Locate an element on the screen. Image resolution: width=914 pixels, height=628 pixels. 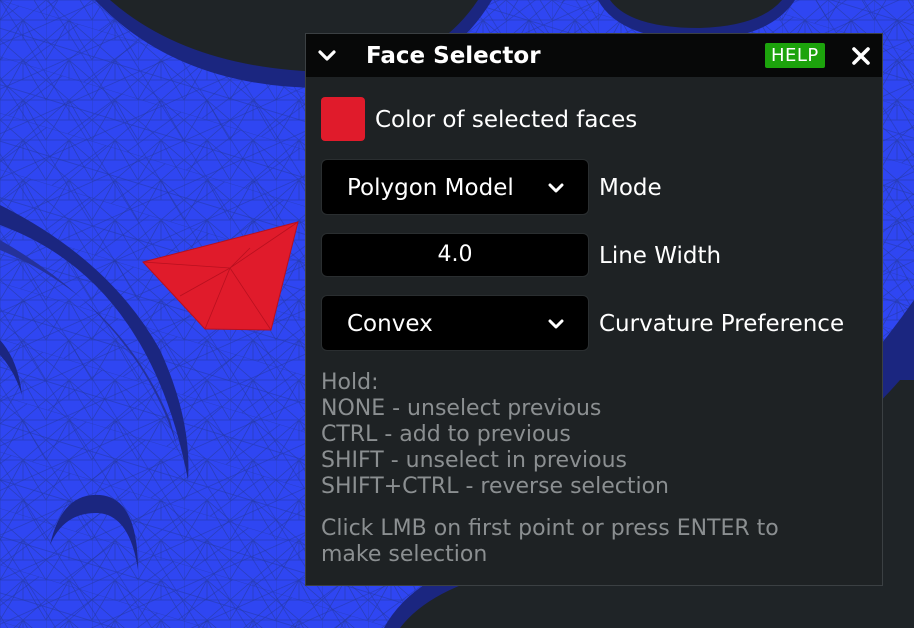
close-icon is located at coordinates (861, 56).